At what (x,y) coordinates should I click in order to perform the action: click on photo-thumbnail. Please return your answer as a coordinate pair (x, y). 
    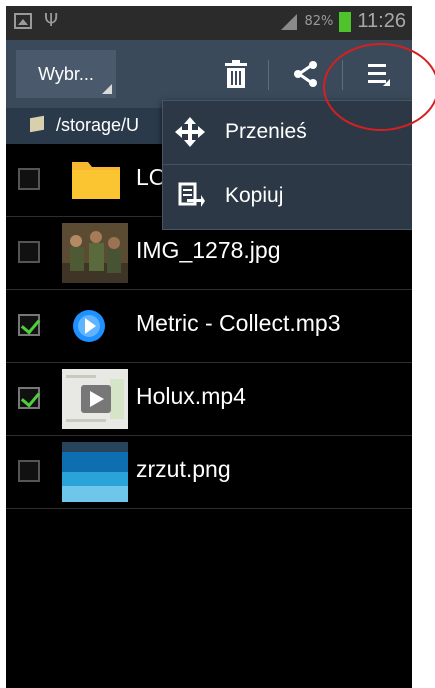
    Looking at the image, I should click on (95, 253).